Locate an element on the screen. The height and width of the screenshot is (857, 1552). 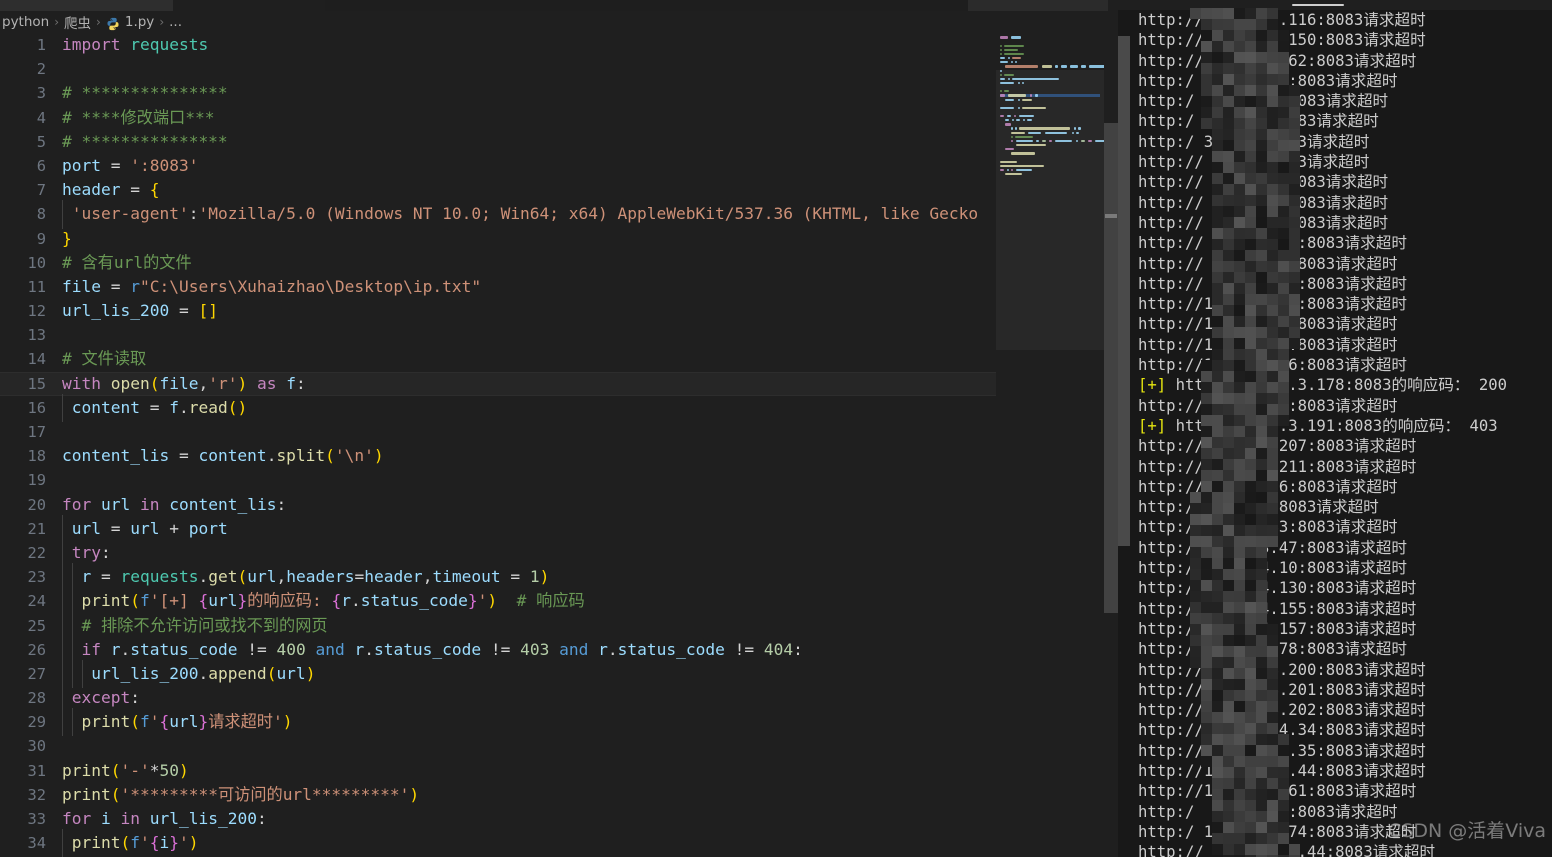
code-text: content = f.read() is located at coordinates (154, 408).